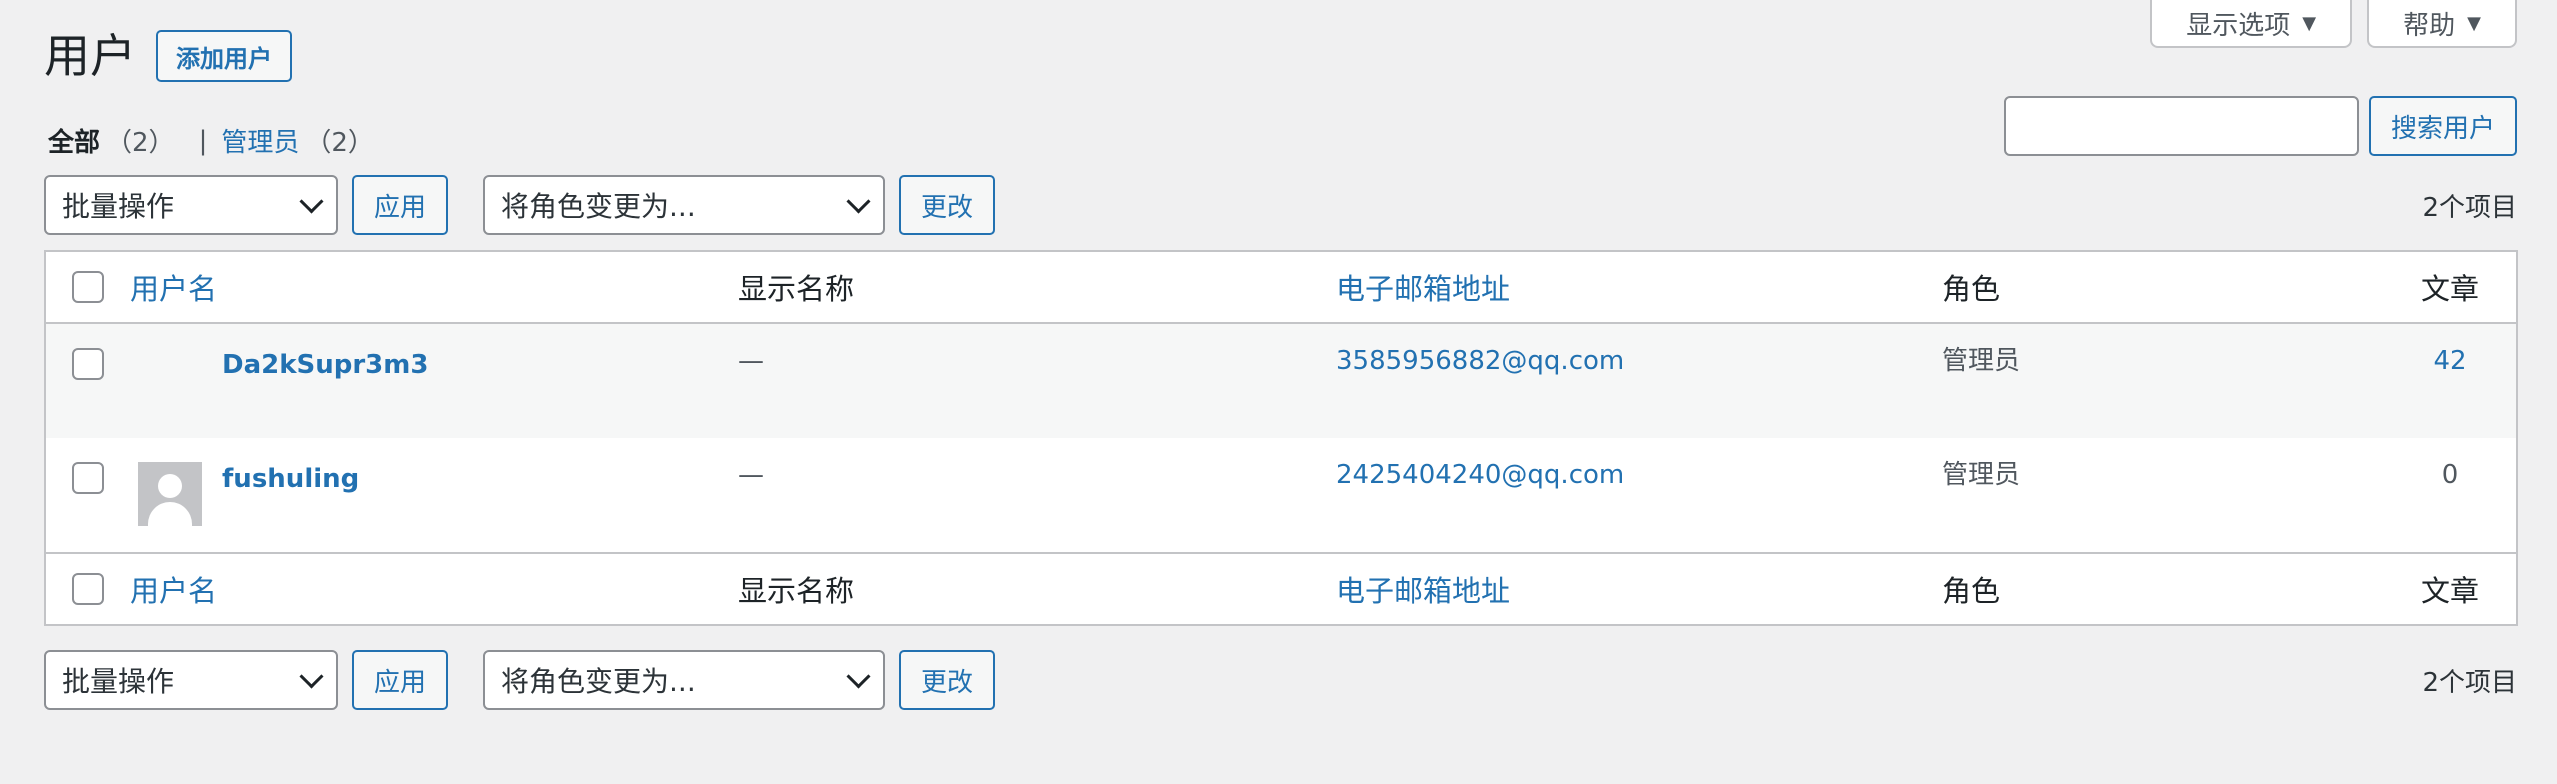  I want to click on cell-username: fushuling, so click(434, 494).